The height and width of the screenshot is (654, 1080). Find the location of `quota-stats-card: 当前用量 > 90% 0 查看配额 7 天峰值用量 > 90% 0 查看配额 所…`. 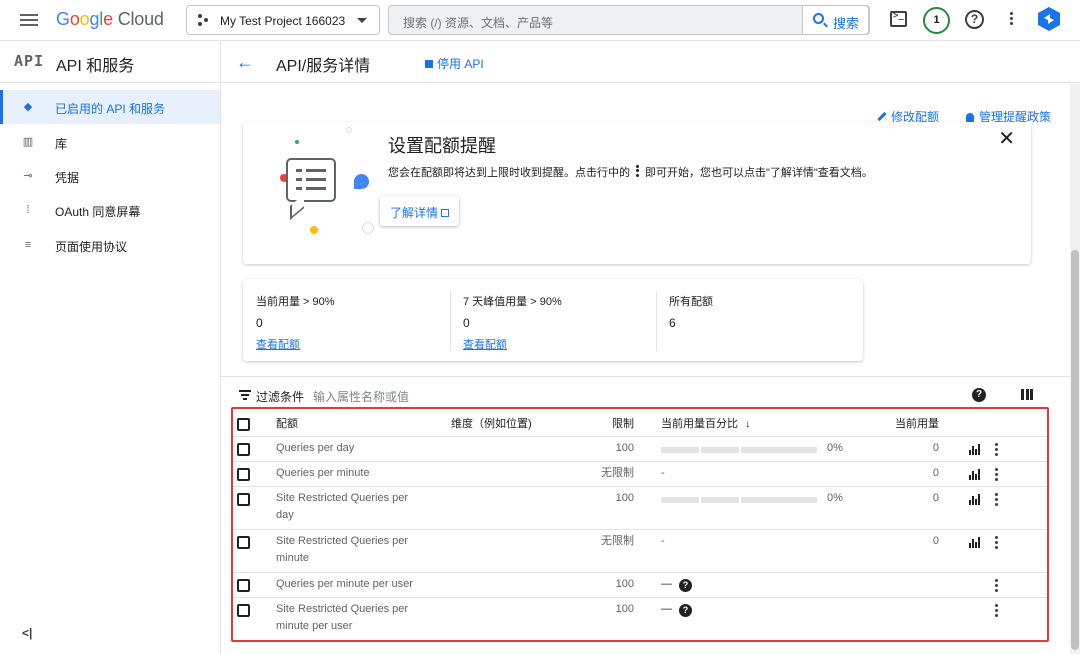

quota-stats-card: 当前用量 > 90% 0 查看配额 7 天峰值用量 > 90% 0 查看配额 所… is located at coordinates (553, 320).